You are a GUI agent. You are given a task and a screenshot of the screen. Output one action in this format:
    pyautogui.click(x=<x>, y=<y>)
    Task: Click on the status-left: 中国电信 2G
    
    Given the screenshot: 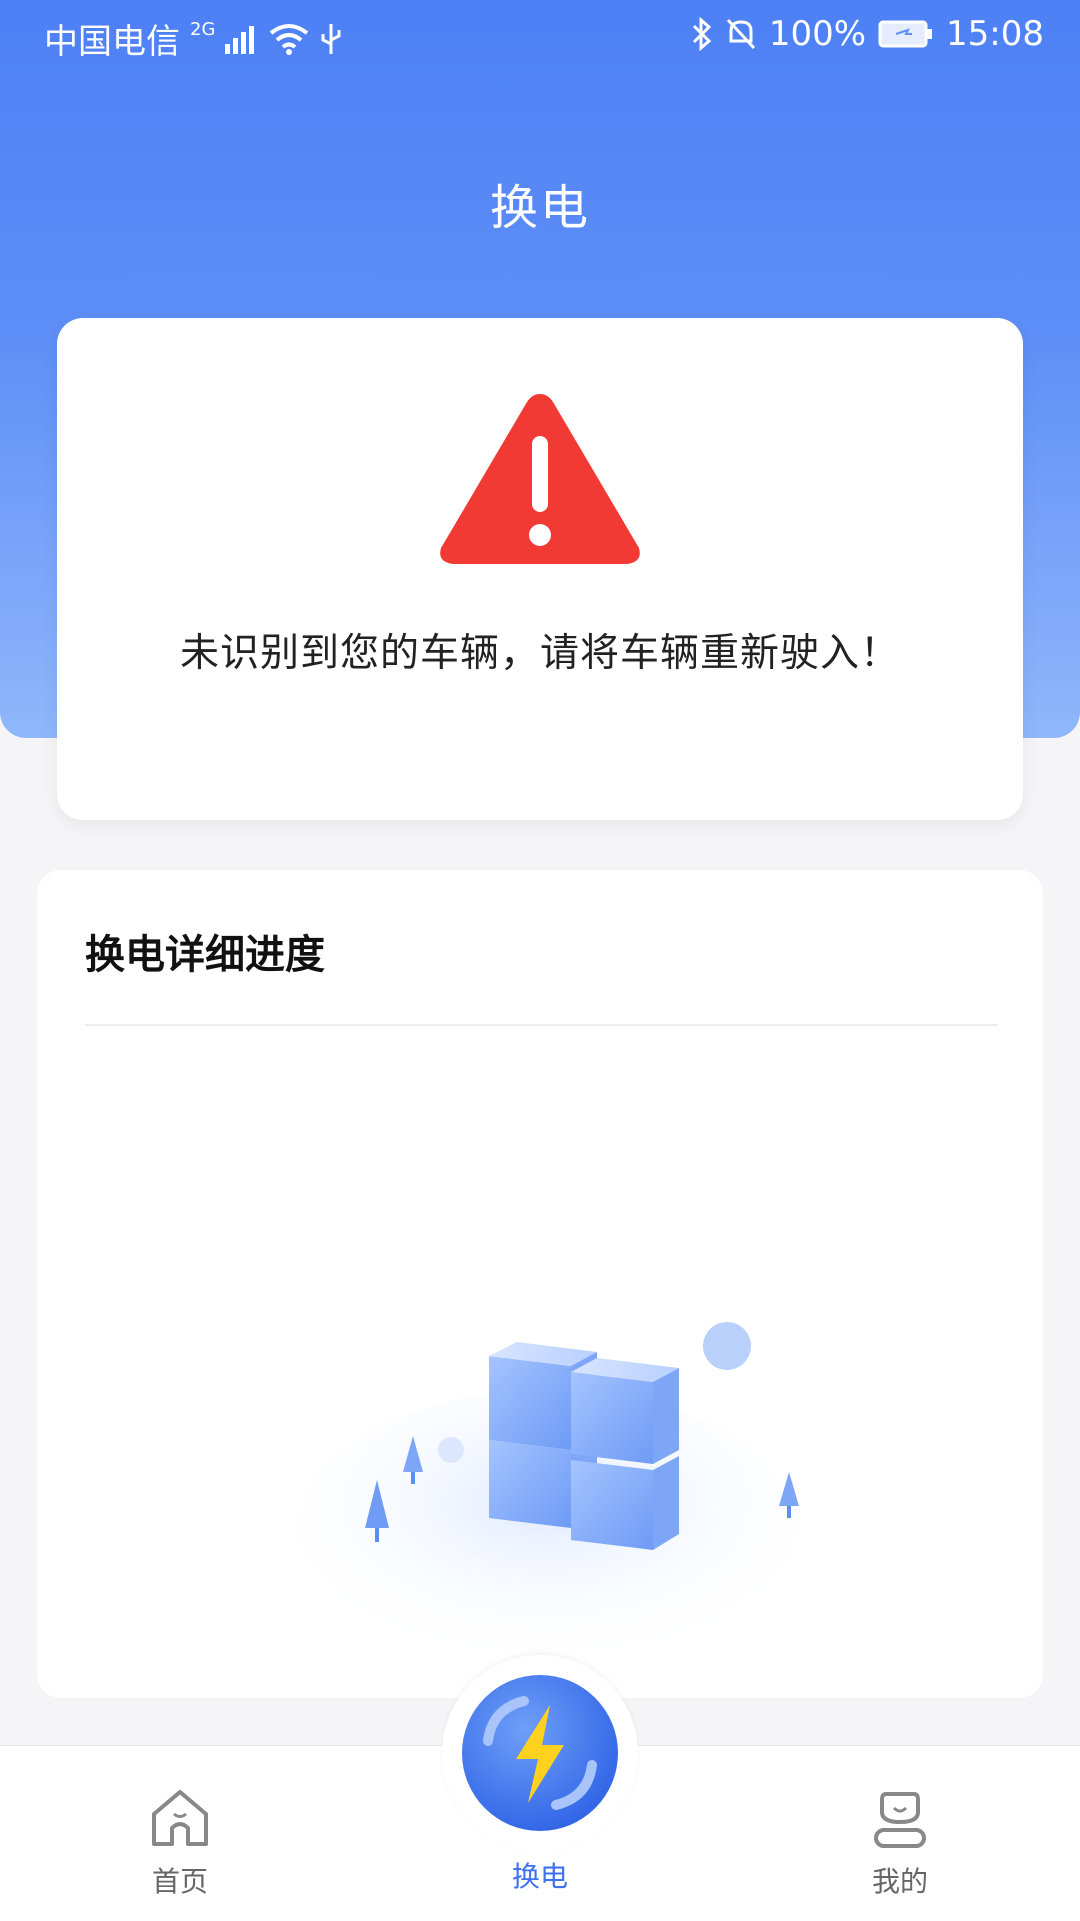 What is the action you would take?
    pyautogui.click(x=193, y=38)
    